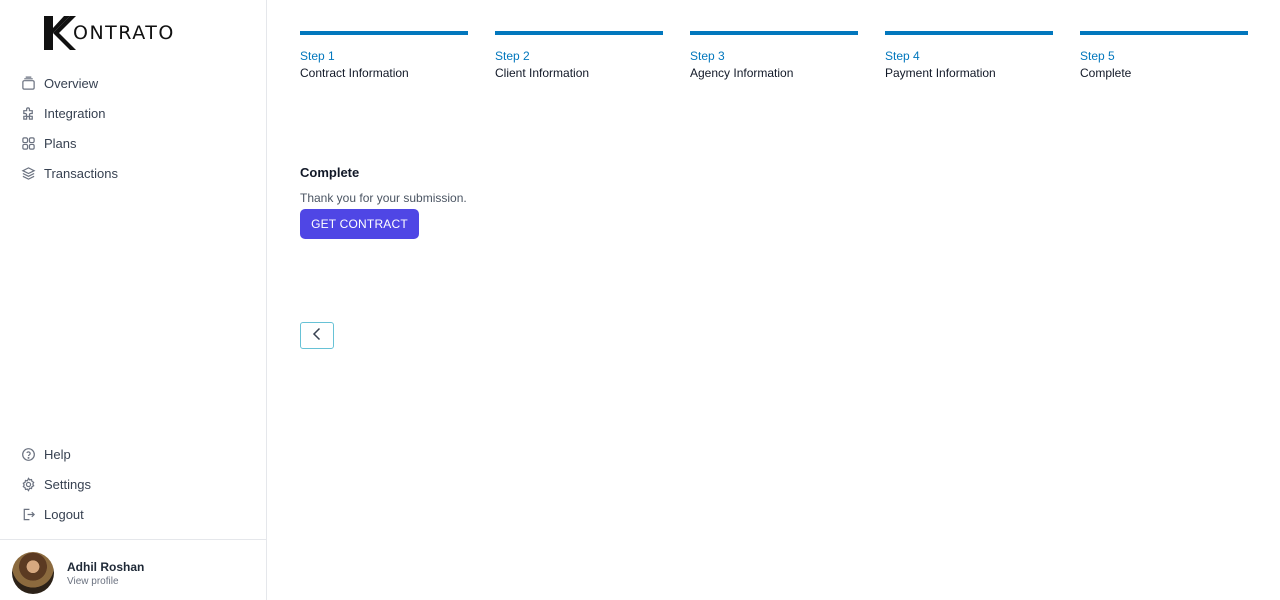  I want to click on back-button, so click(317, 335).